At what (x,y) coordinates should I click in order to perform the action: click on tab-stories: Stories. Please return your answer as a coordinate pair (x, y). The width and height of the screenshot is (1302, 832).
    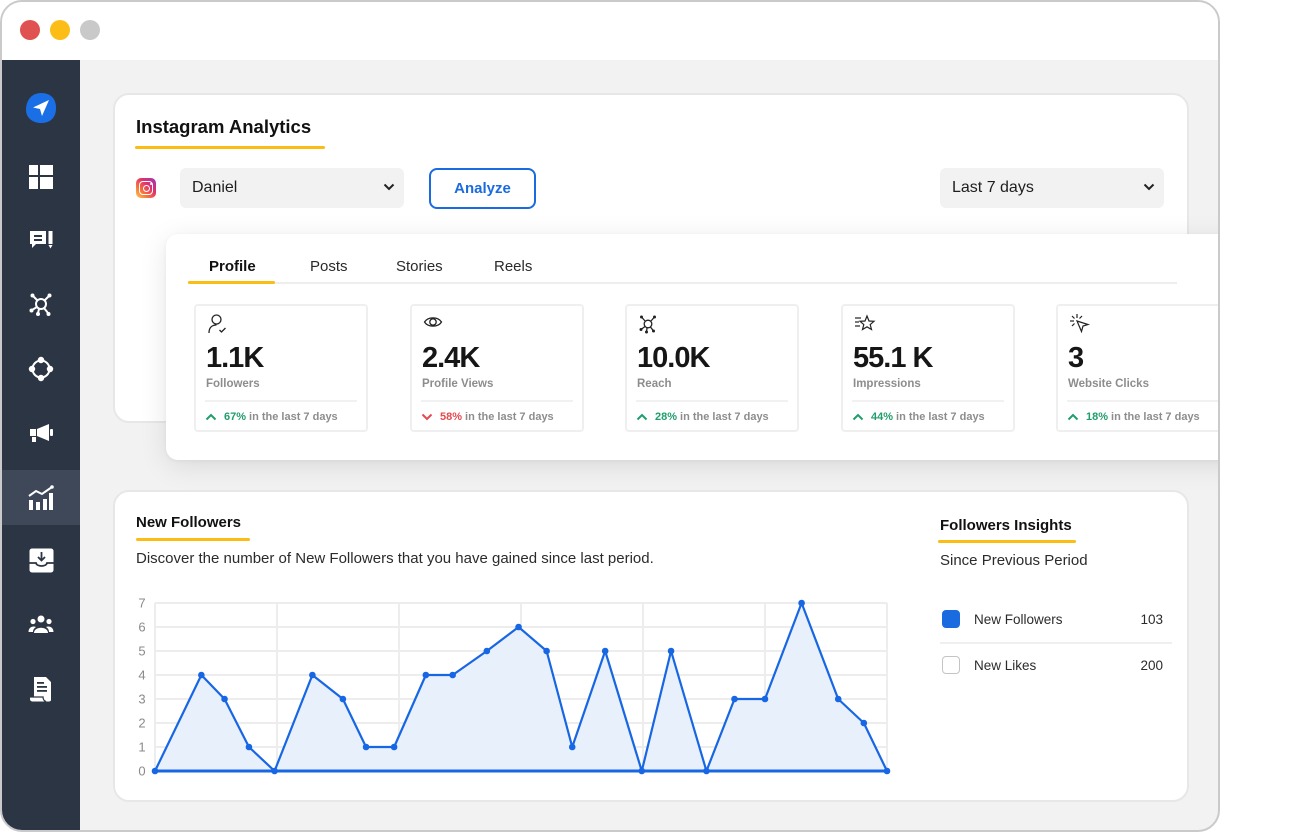
    Looking at the image, I should click on (419, 267).